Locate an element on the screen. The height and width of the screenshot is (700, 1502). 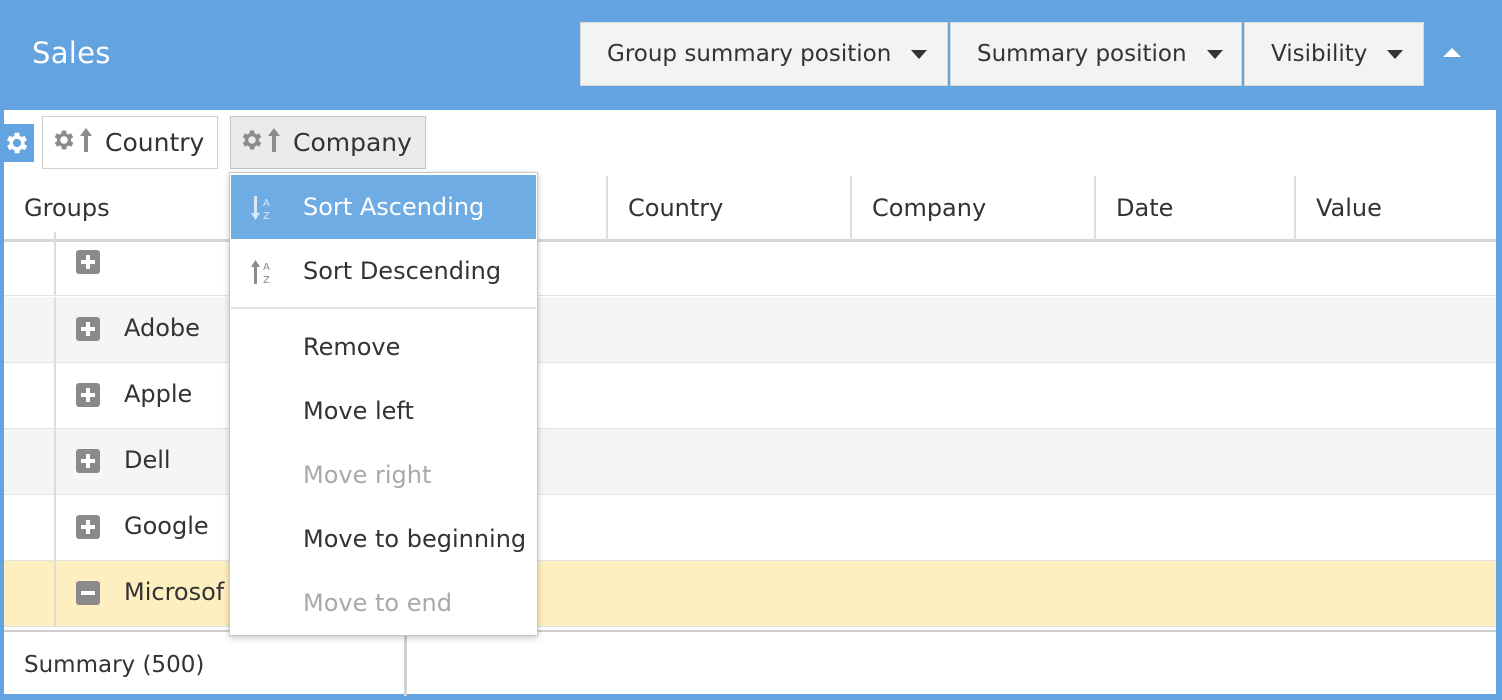
menu-item-label: Move to beginning is located at coordinates (415, 539).